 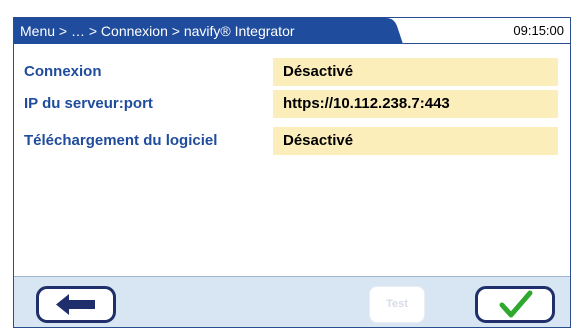 What do you see at coordinates (397, 304) in the screenshot?
I see `test-button: Test` at bounding box center [397, 304].